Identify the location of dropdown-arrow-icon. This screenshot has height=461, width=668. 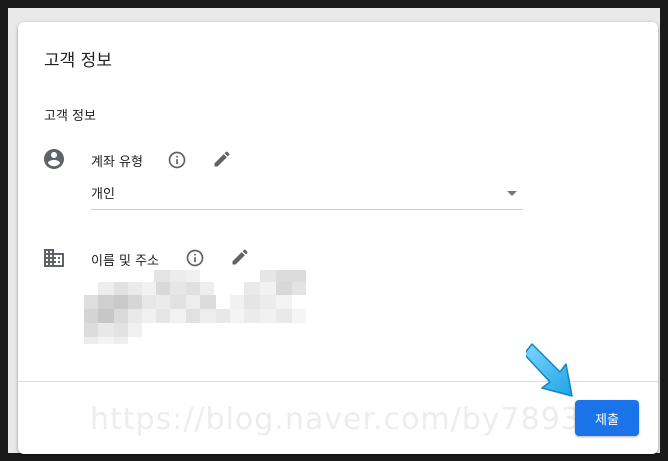
(512, 193).